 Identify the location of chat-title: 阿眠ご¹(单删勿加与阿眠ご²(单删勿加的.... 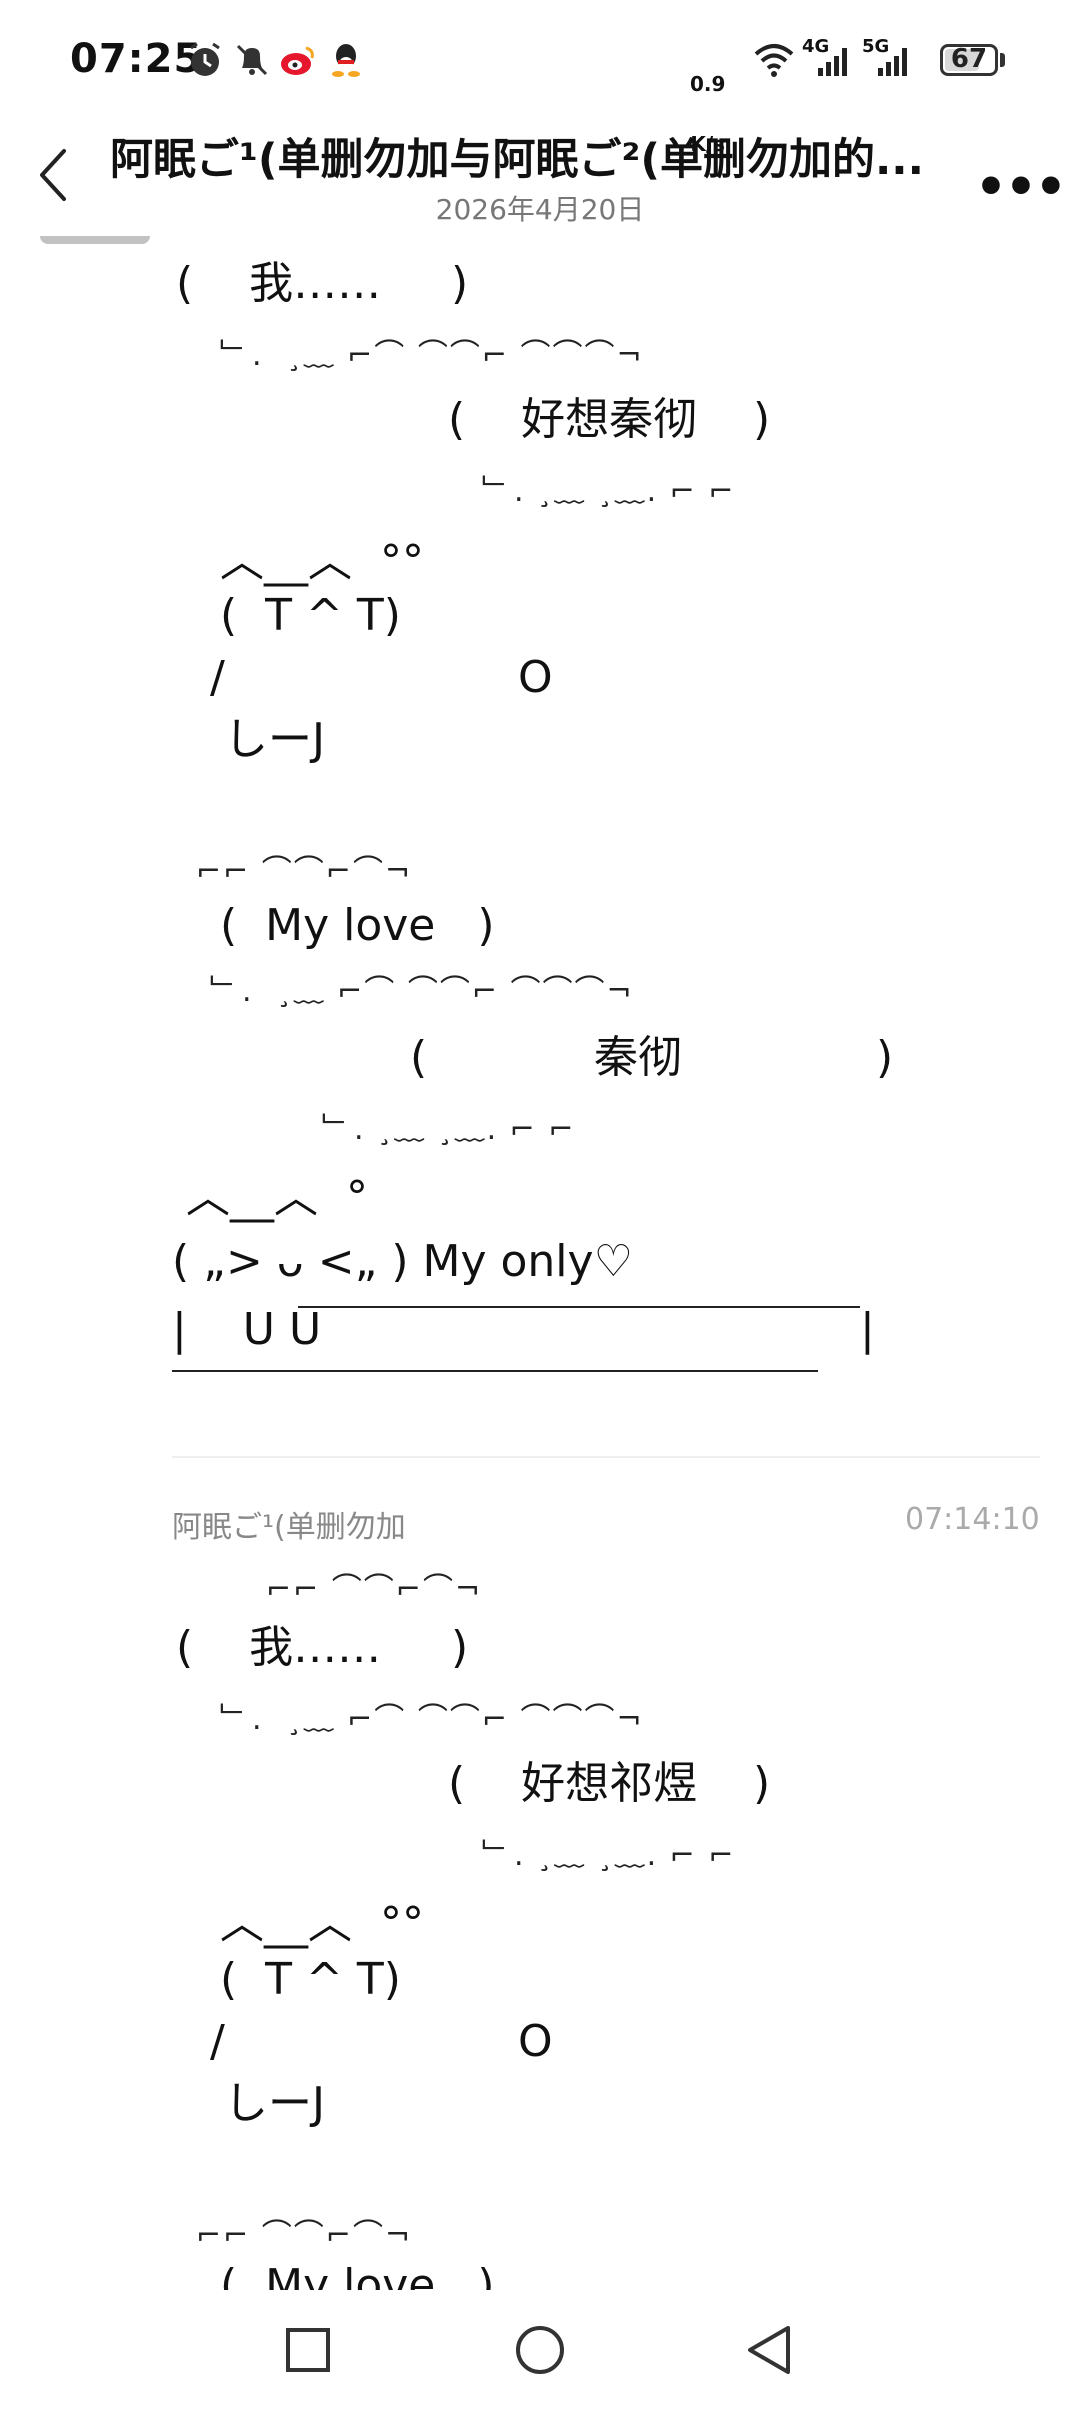
(517, 160).